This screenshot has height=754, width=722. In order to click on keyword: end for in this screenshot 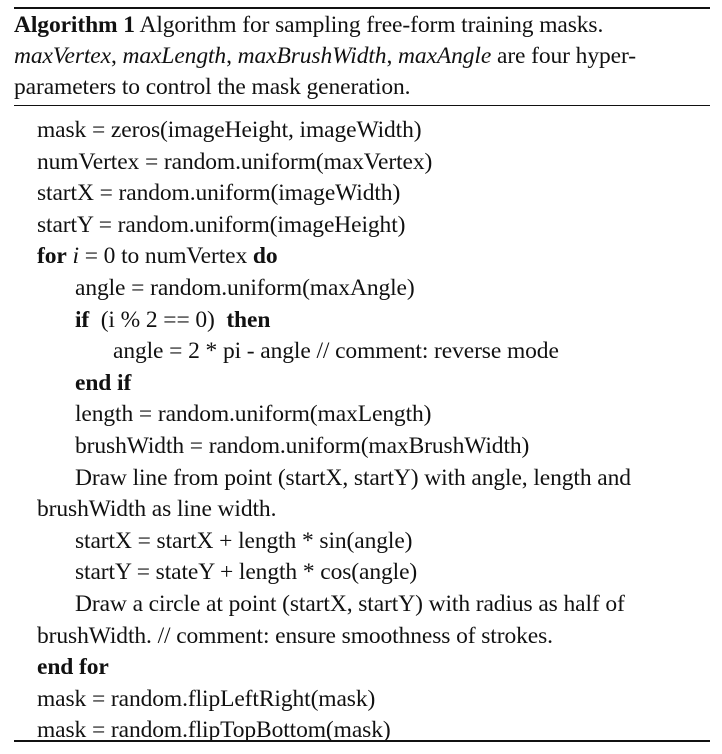, I will do `click(73, 667)`.